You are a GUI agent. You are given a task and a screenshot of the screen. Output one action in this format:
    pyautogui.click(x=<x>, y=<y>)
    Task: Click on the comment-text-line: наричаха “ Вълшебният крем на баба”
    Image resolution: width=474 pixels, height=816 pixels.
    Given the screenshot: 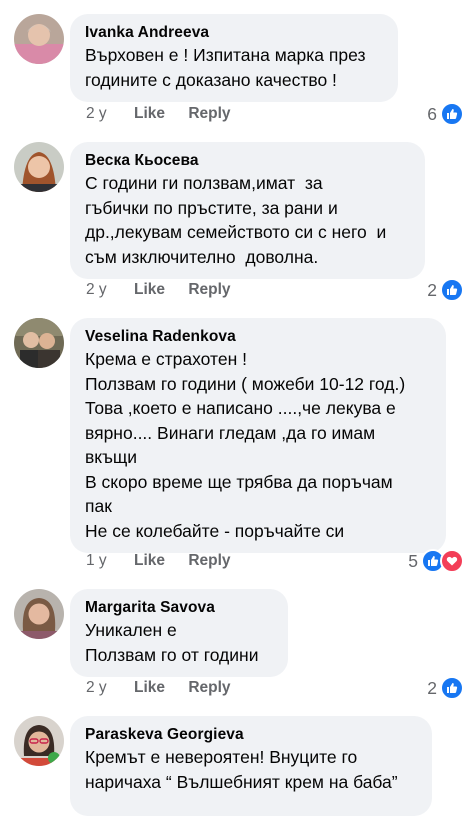 What is the action you would take?
    pyautogui.click(x=241, y=781)
    